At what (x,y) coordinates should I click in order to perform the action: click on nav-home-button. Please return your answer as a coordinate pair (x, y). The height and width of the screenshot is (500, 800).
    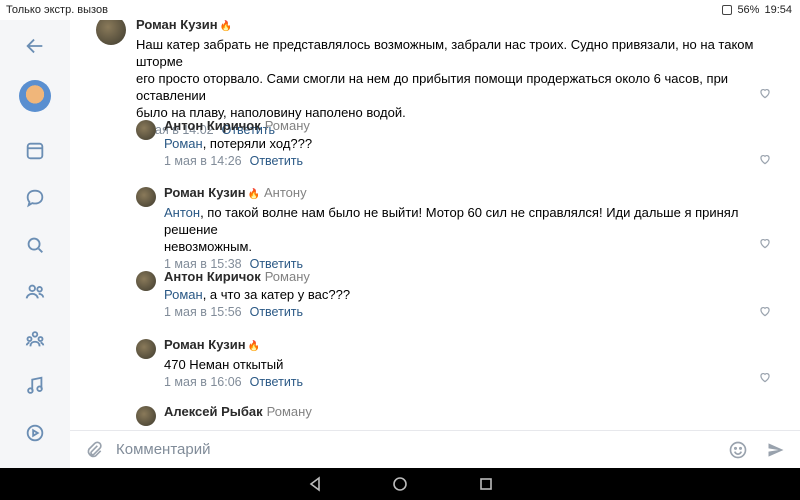
    Looking at the image, I should click on (400, 484).